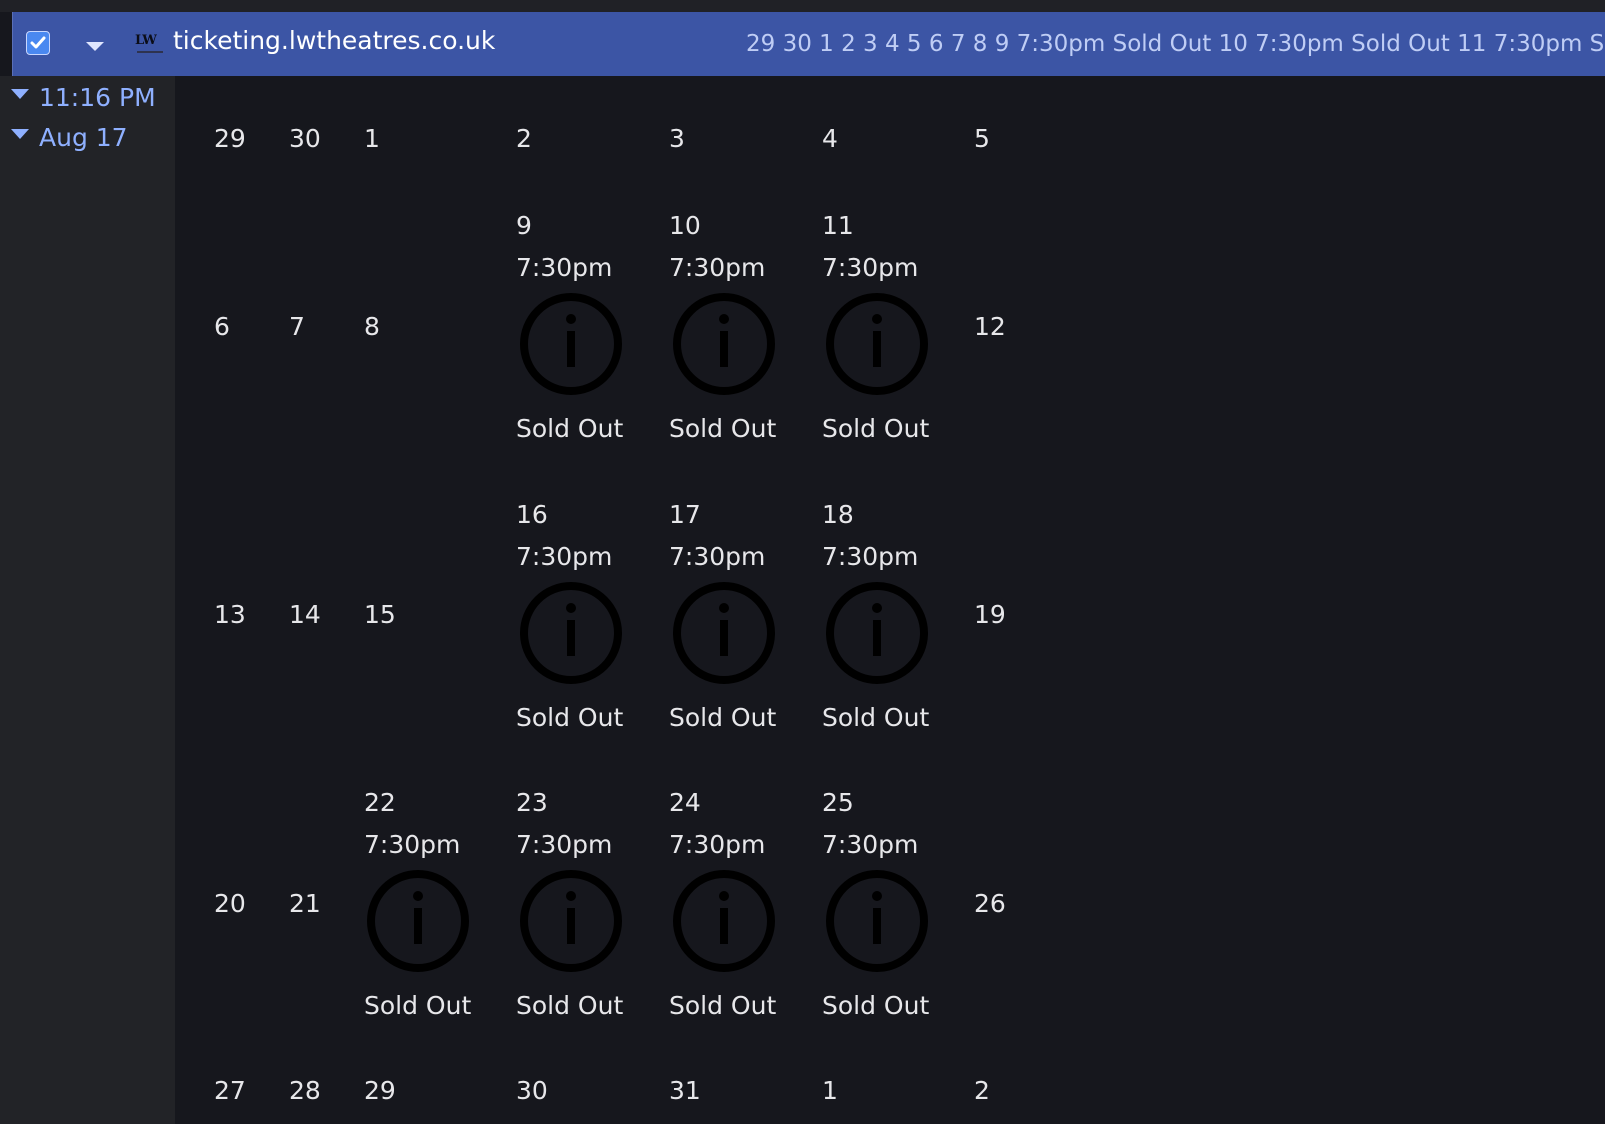  I want to click on day-cell: 14, so click(305, 614).